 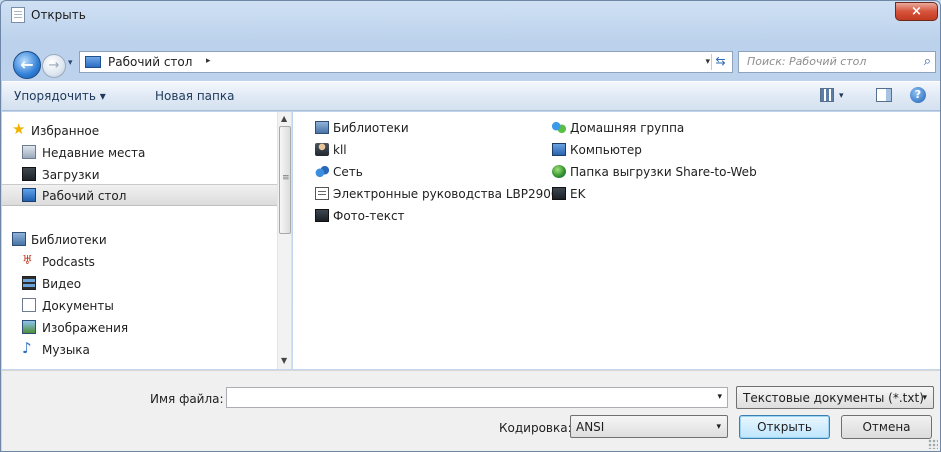 I want to click on file-item-label: kll, so click(x=340, y=150).